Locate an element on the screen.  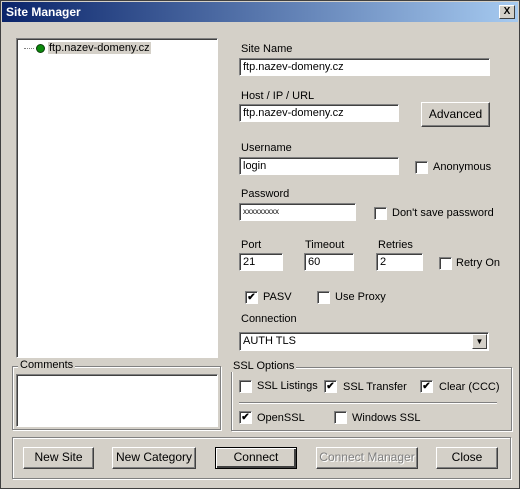
tree-connector is located at coordinates (29, 48).